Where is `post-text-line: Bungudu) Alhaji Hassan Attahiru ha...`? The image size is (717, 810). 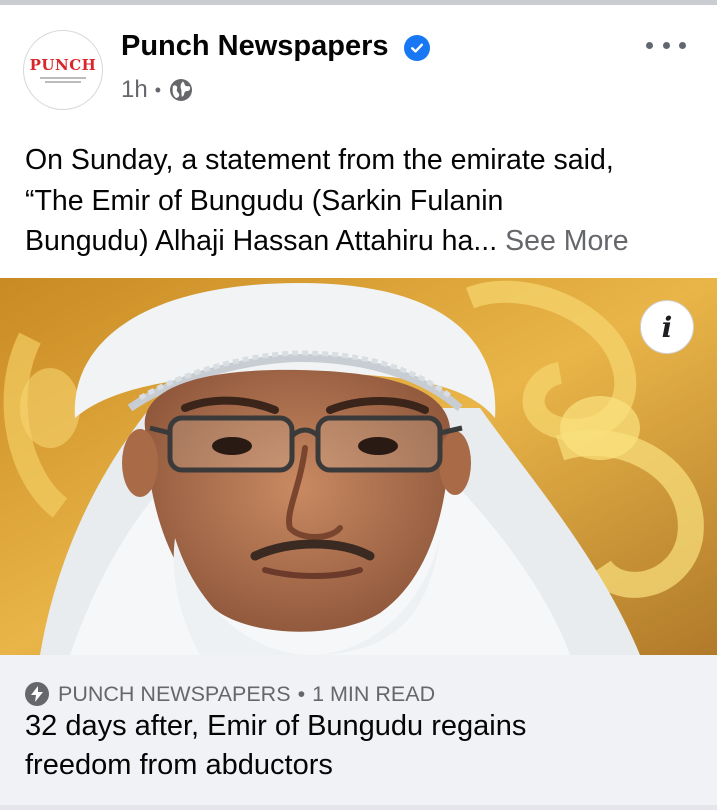
post-text-line: Bungudu) Alhaji Hassan Attahiru ha... is located at coordinates (261, 241).